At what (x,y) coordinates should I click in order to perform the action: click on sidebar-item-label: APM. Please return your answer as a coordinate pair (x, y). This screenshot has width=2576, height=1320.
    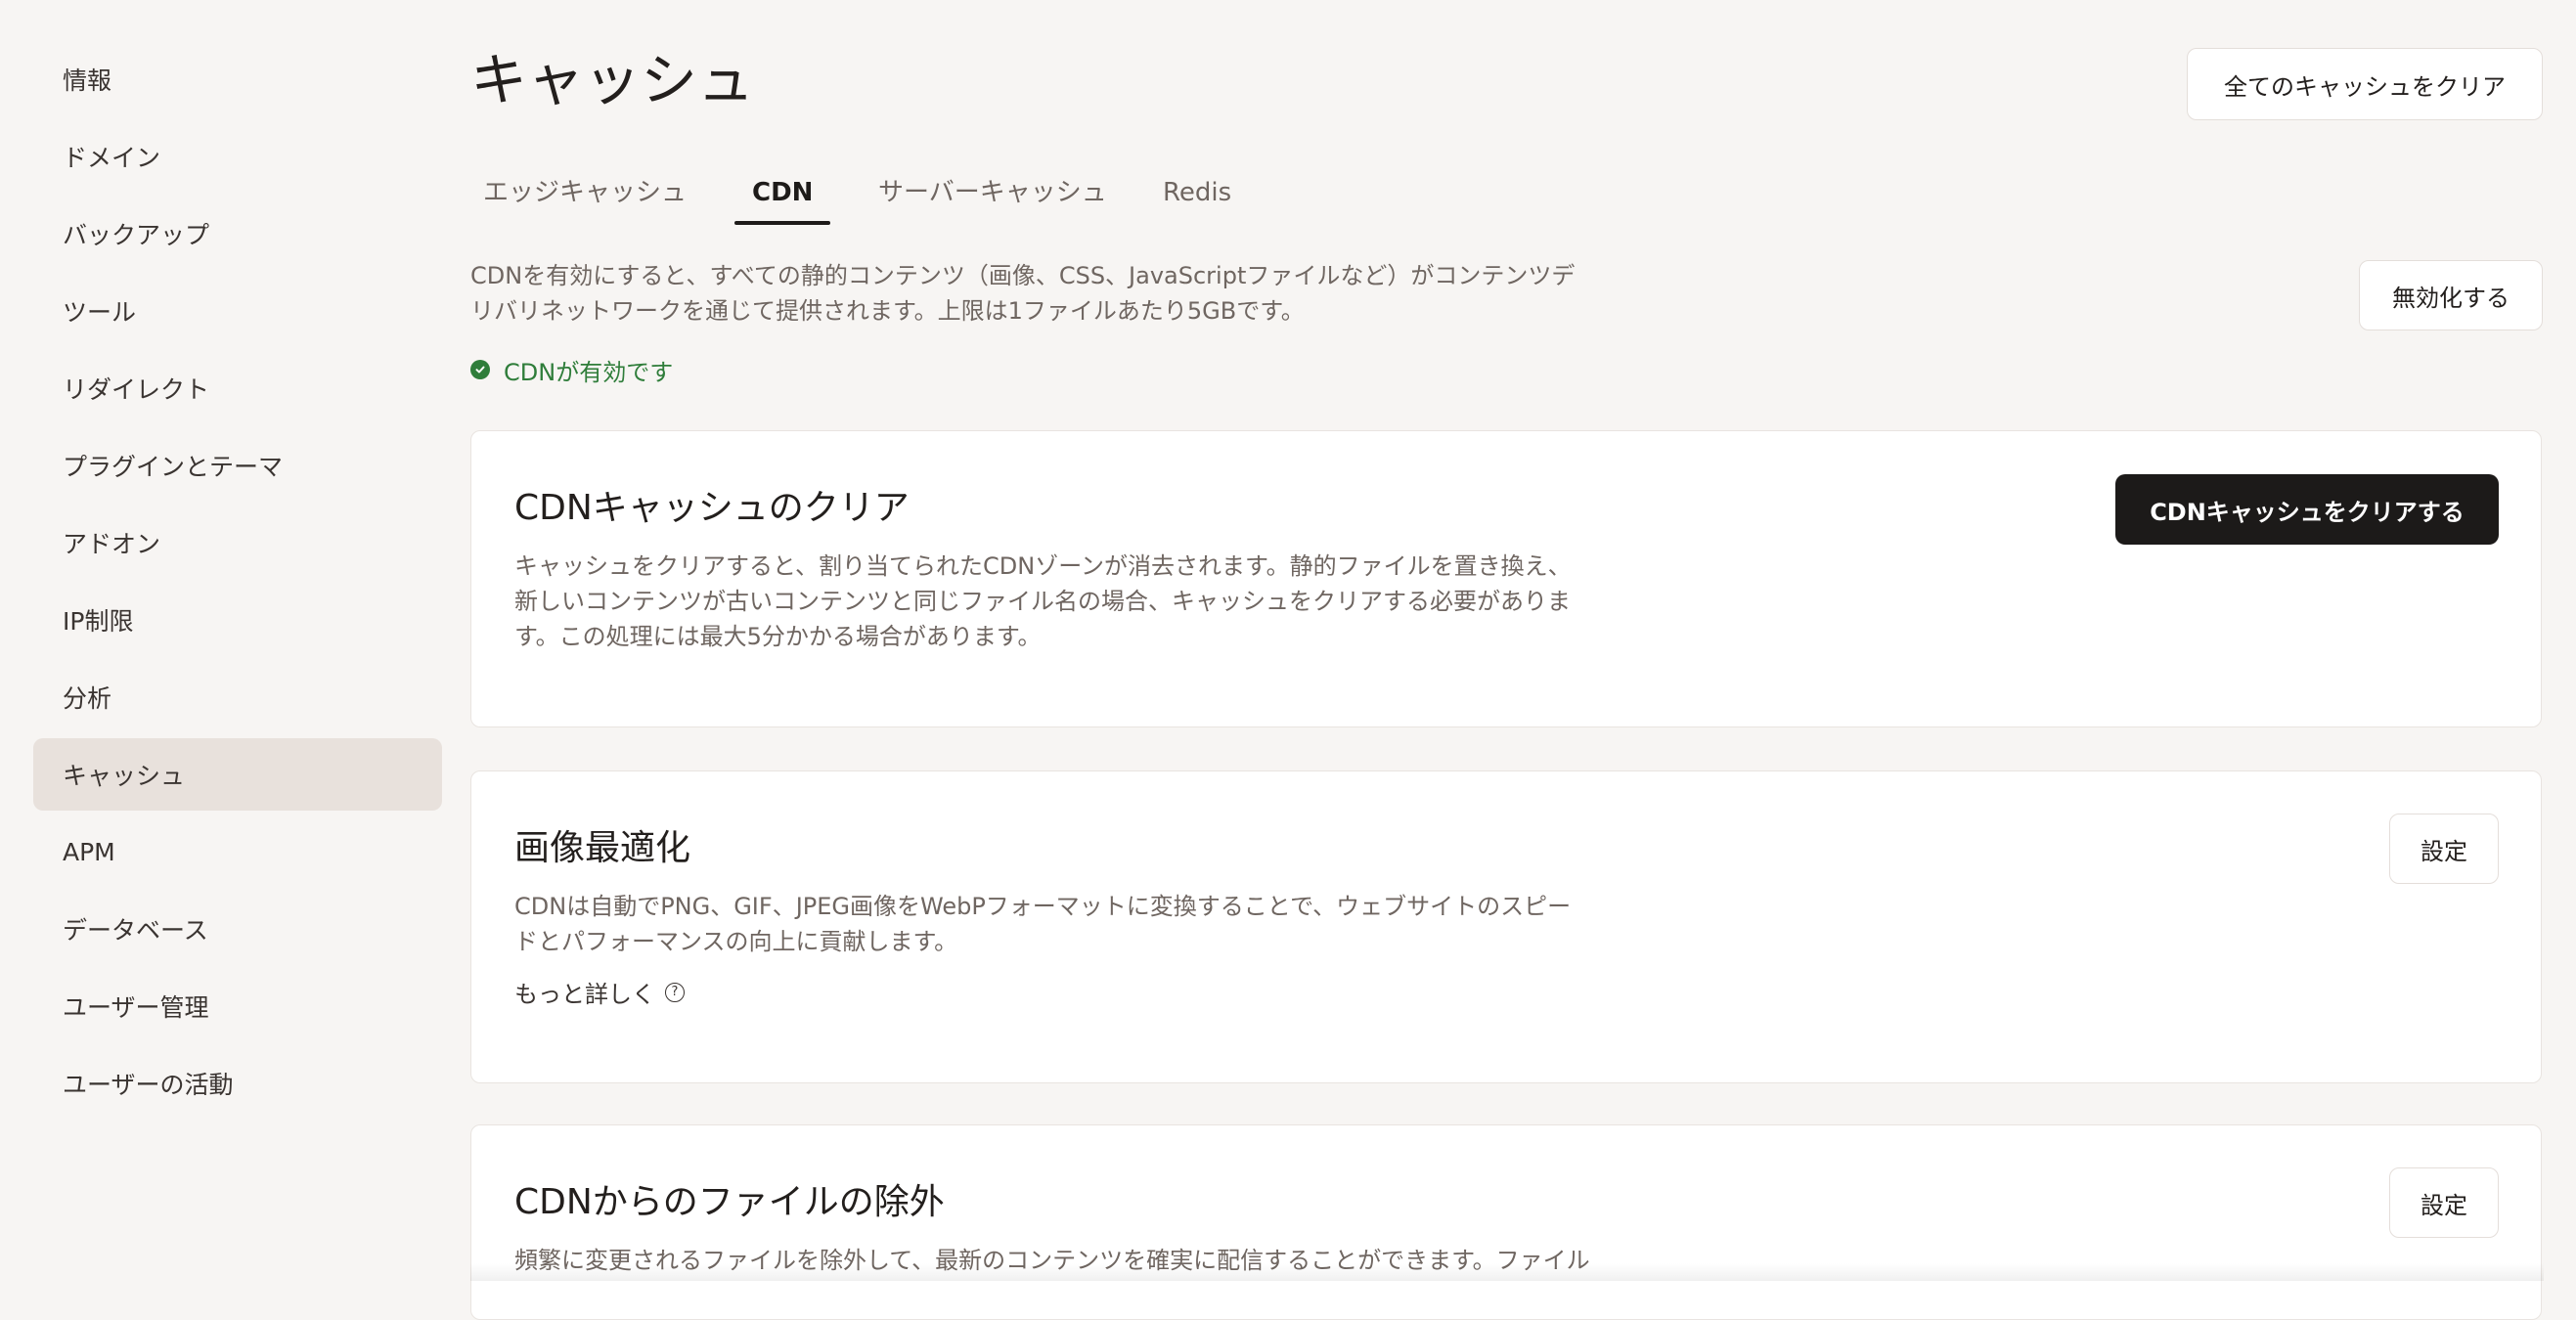
    Looking at the image, I should click on (89, 851).